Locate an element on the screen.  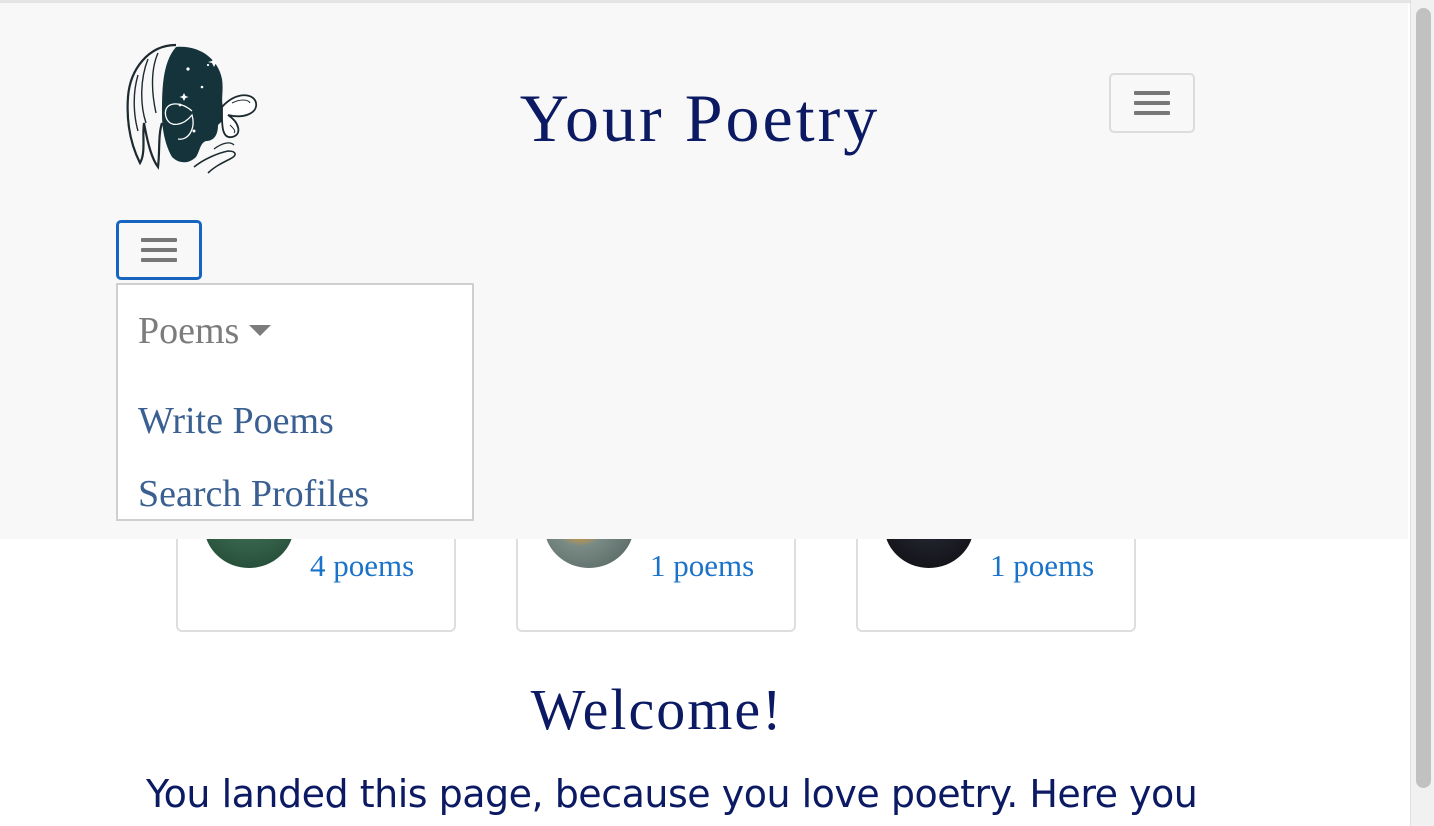
caret-down-icon is located at coordinates (260, 330).